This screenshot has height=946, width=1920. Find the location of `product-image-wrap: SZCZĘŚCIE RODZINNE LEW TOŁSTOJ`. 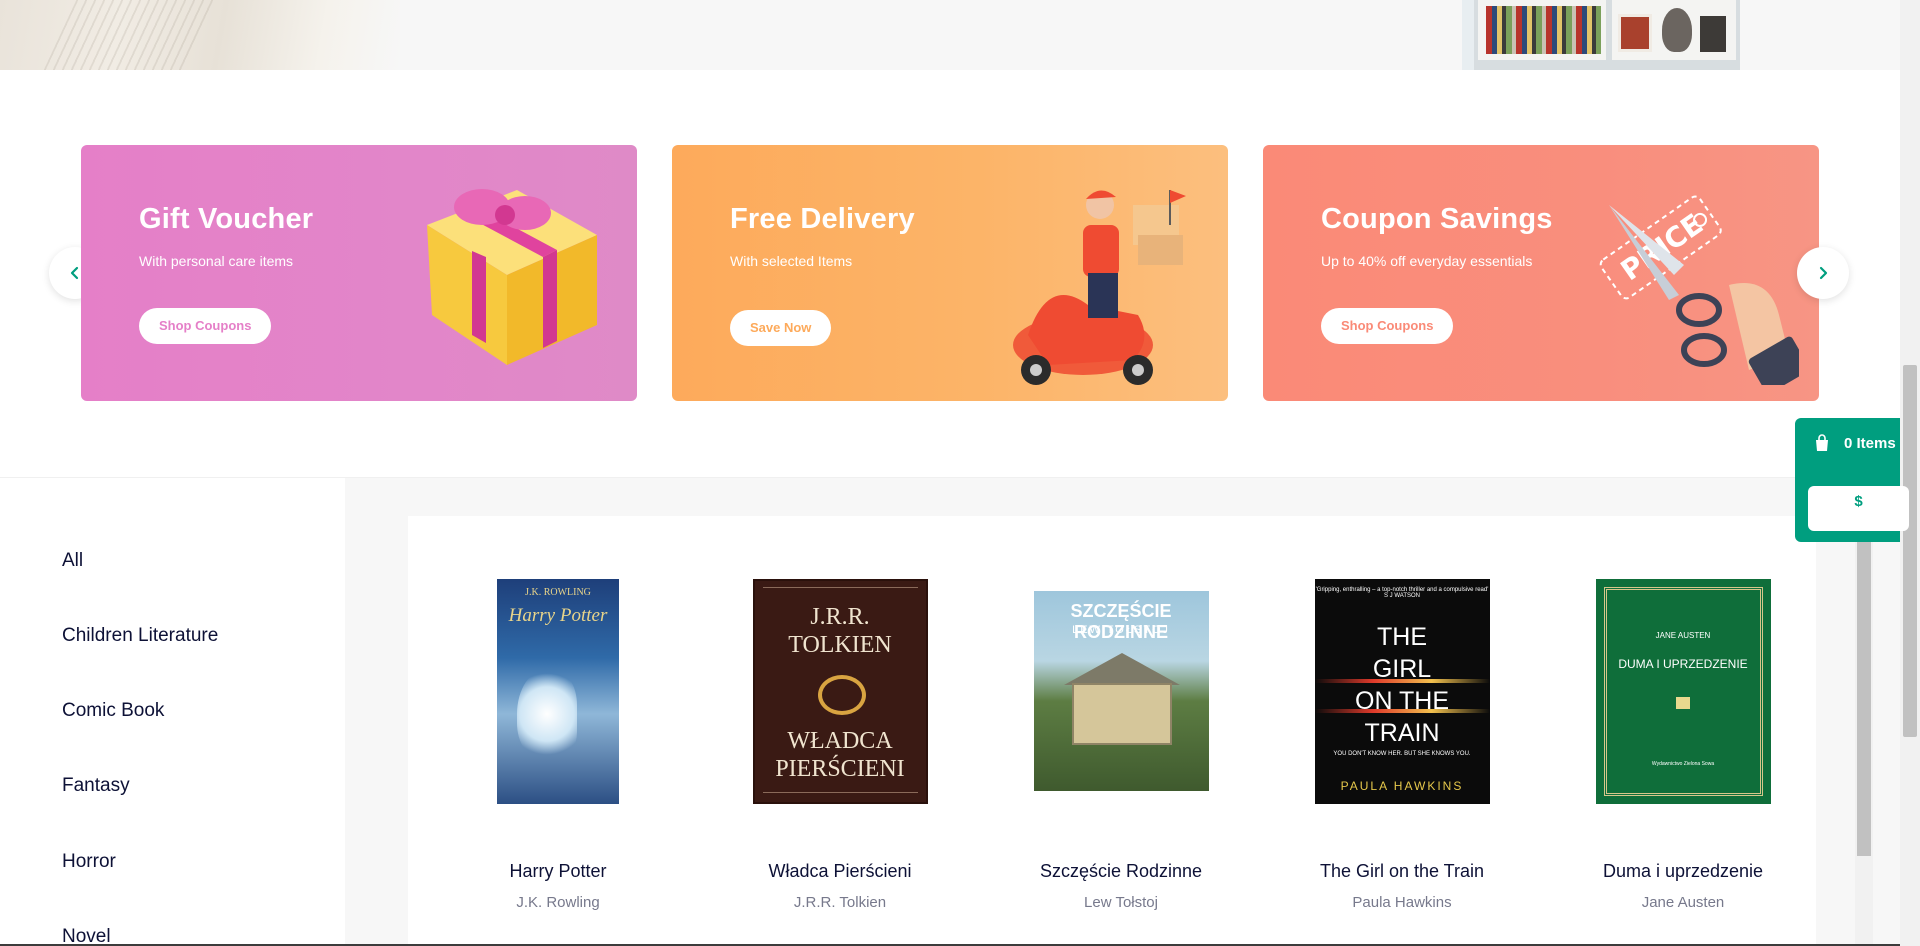

product-image-wrap: SZCZĘŚCIE RODZINNE LEW TOŁSTOJ is located at coordinates (1121, 691).